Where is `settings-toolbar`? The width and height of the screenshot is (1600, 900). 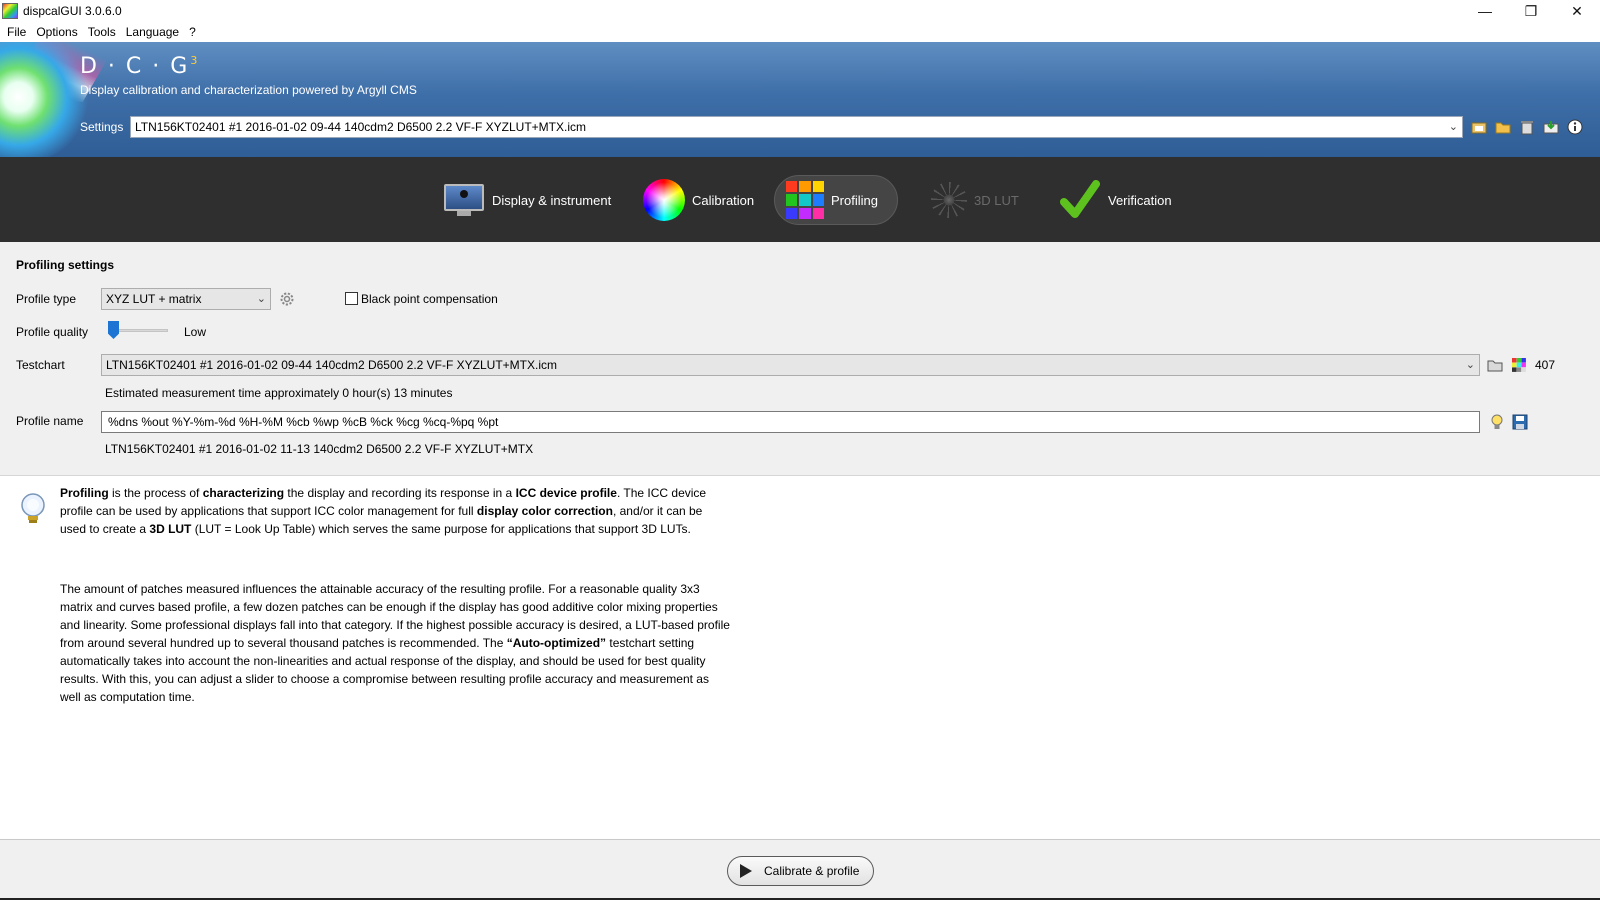
settings-toolbar is located at coordinates (1527, 127).